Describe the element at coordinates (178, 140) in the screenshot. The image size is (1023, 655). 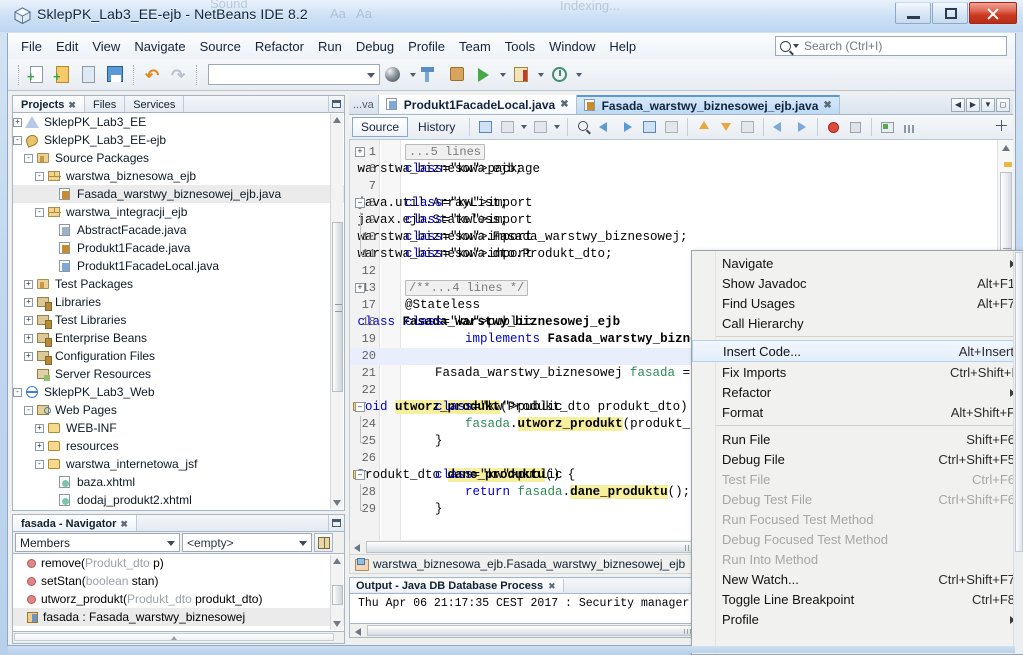
I see `tree-node-skleppk-lab3-ee-ejb: - SklepPK_Lab3_EE-ejb` at that location.